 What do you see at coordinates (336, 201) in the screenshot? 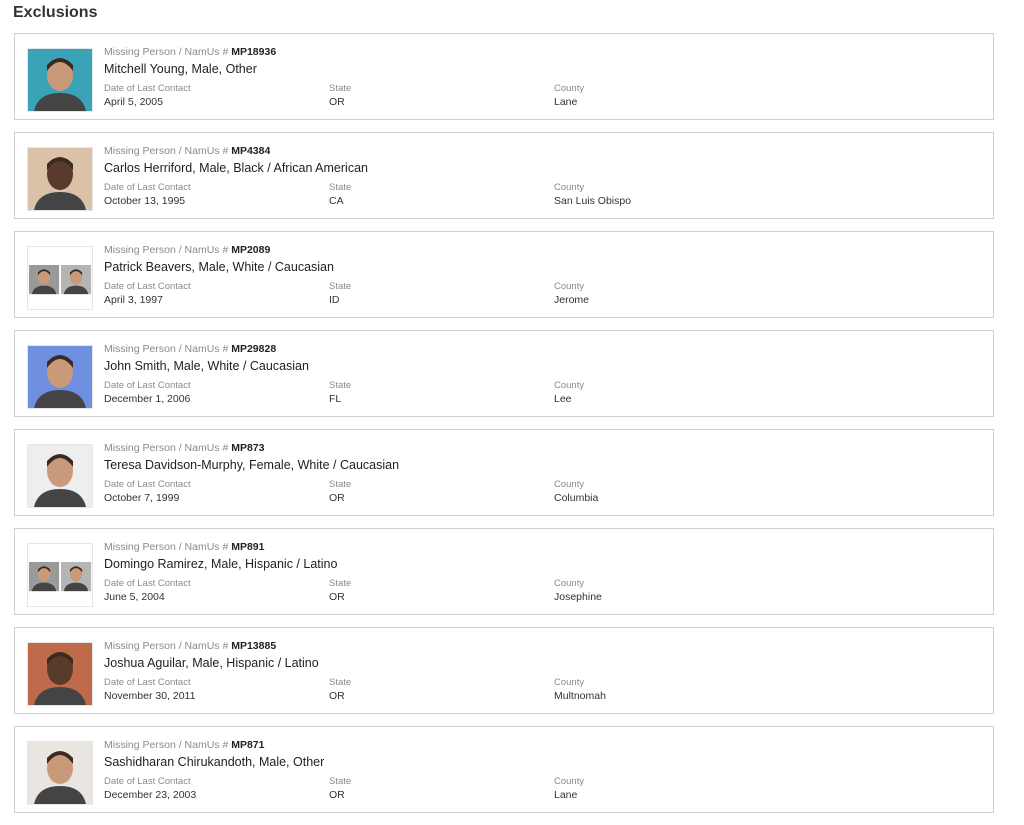
I see `state-value: CA` at bounding box center [336, 201].